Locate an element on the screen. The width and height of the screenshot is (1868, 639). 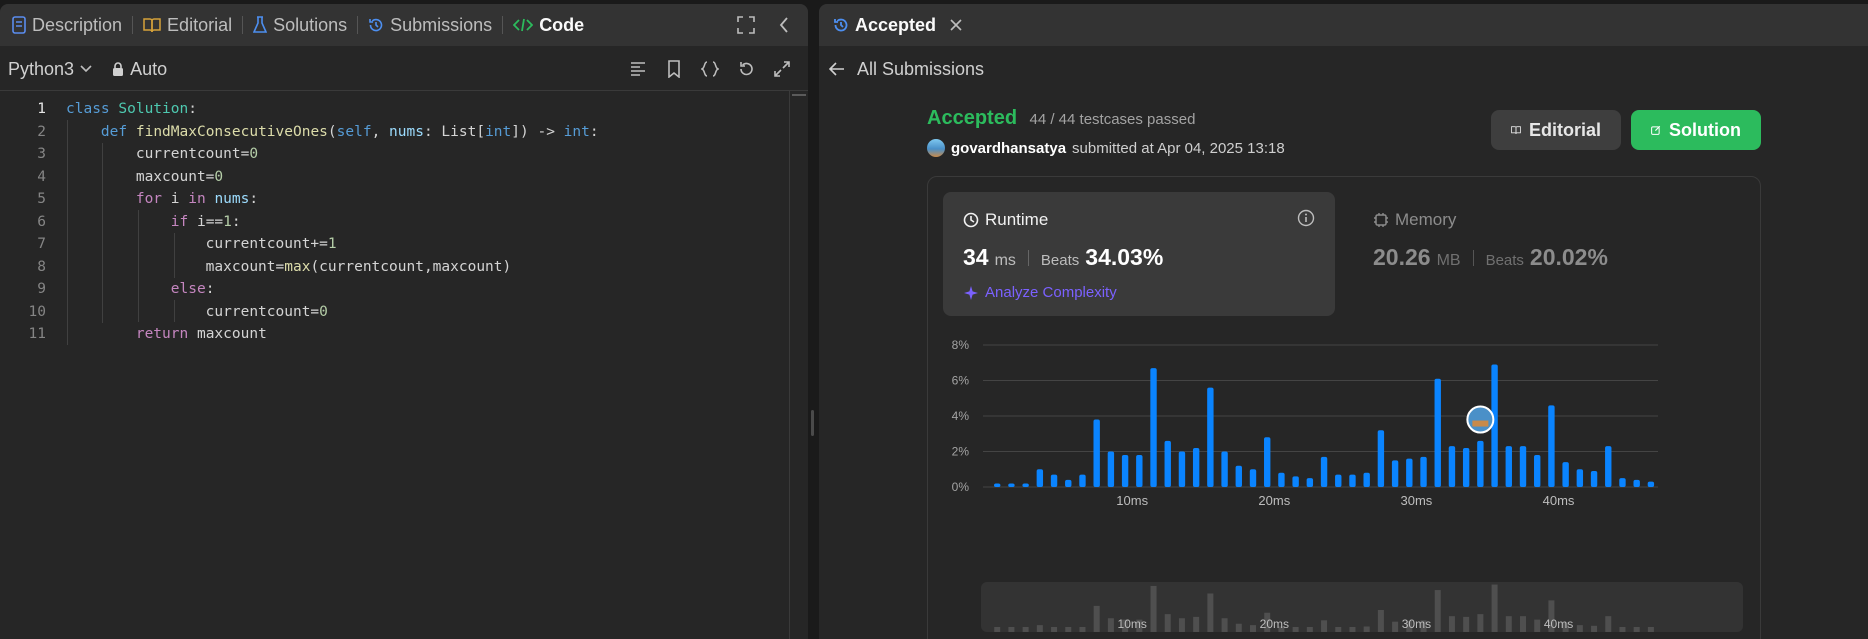
flask-icon is located at coordinates (260, 24).